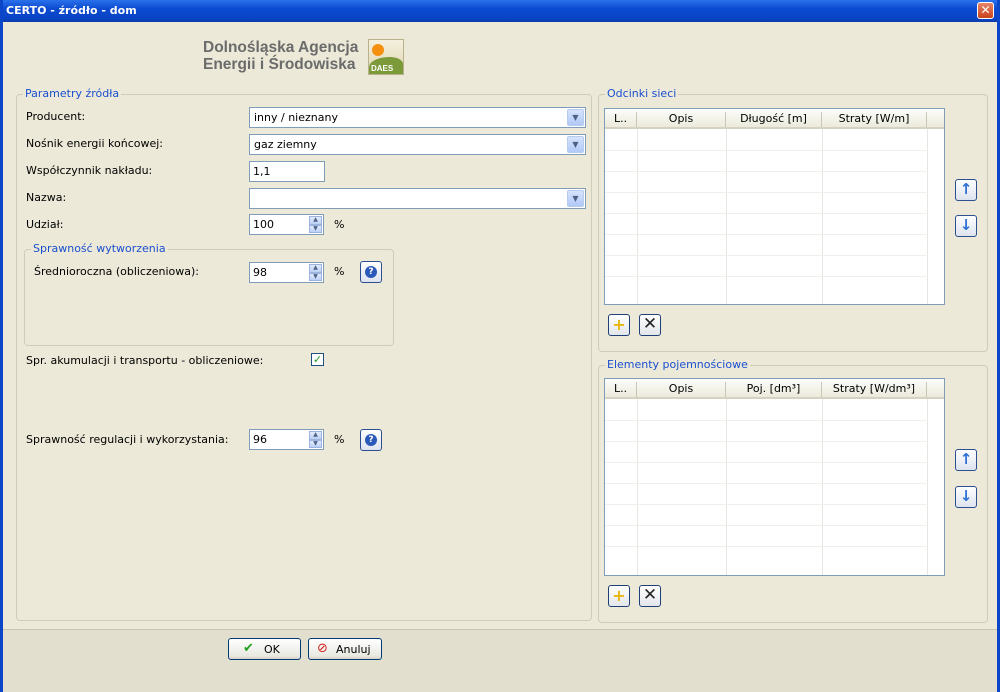 The height and width of the screenshot is (692, 1000). I want to click on wspolczynnik-label: Współczynnik nakładu:, so click(89, 170).